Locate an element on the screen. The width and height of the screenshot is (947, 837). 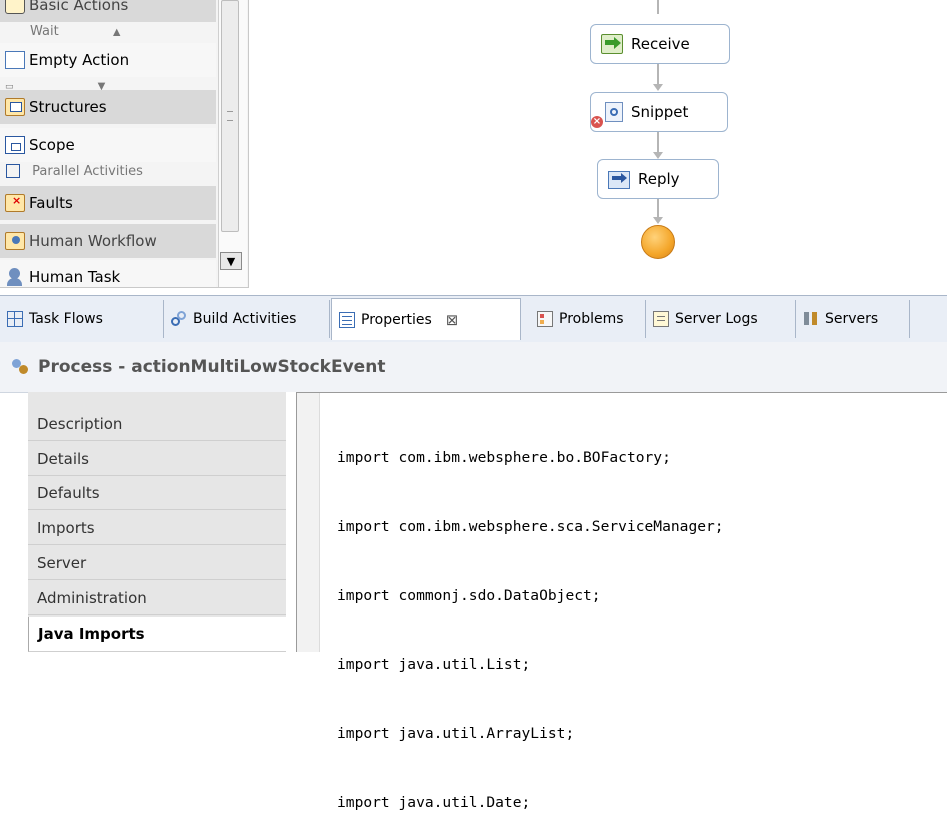
side-item-label: Server is located at coordinates (62, 563).